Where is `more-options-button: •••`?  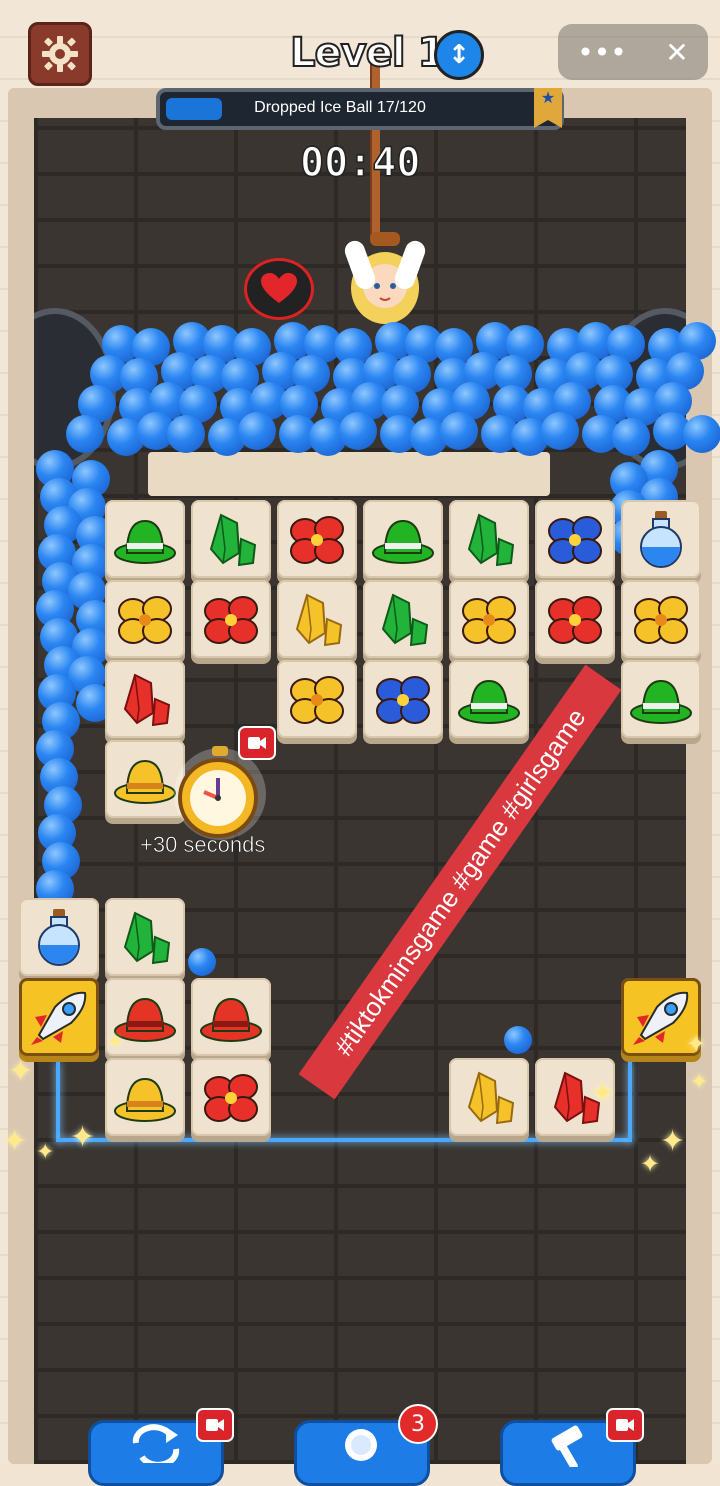 more-options-button: ••• is located at coordinates (602, 52).